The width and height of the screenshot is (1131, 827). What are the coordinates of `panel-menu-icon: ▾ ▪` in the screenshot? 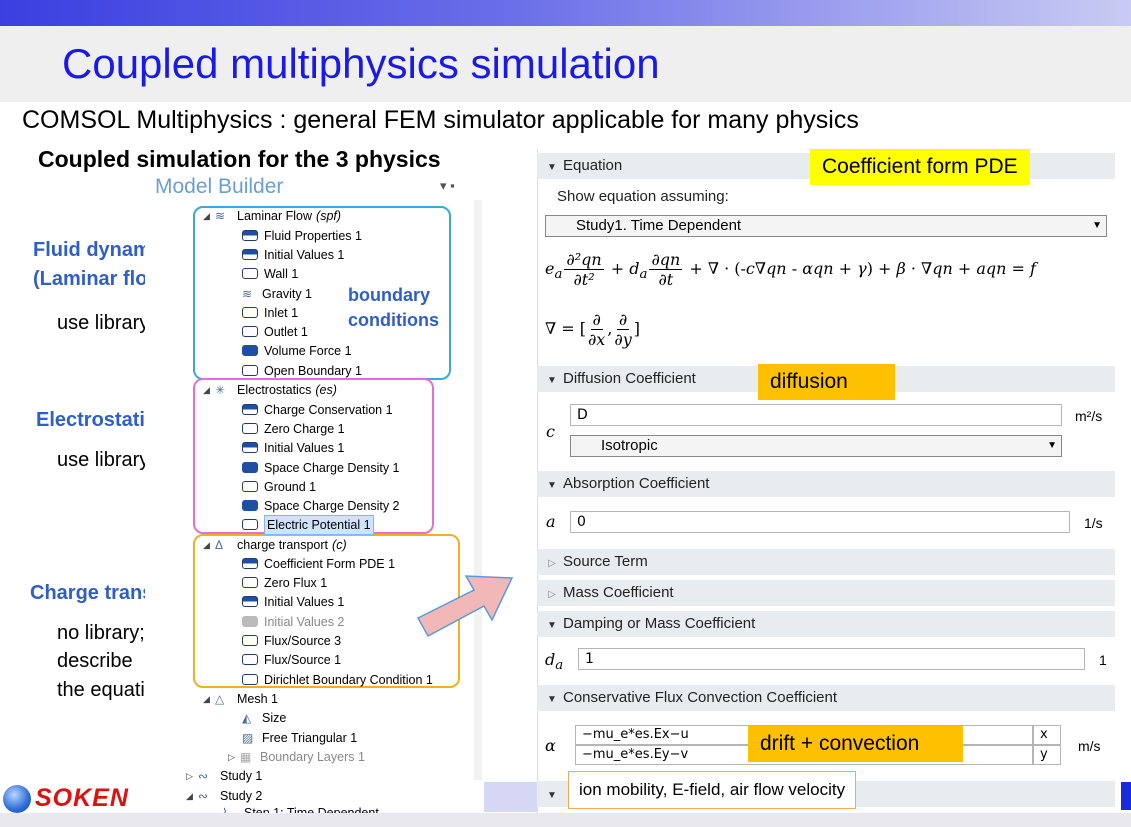 It's located at (447, 186).